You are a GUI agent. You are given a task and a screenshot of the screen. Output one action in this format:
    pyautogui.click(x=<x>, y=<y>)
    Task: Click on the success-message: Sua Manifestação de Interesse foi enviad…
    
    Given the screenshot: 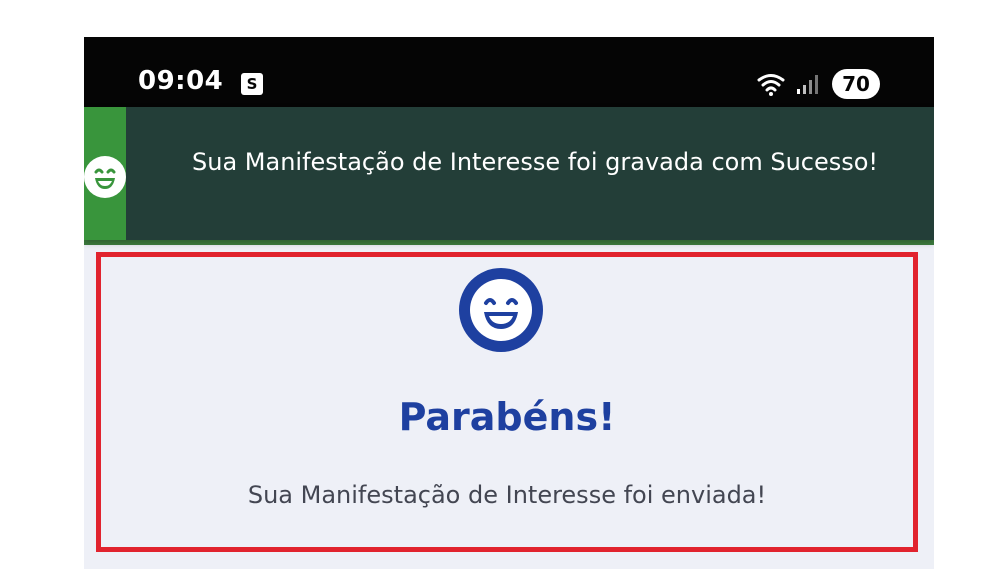 What is the action you would take?
    pyautogui.click(x=507, y=495)
    